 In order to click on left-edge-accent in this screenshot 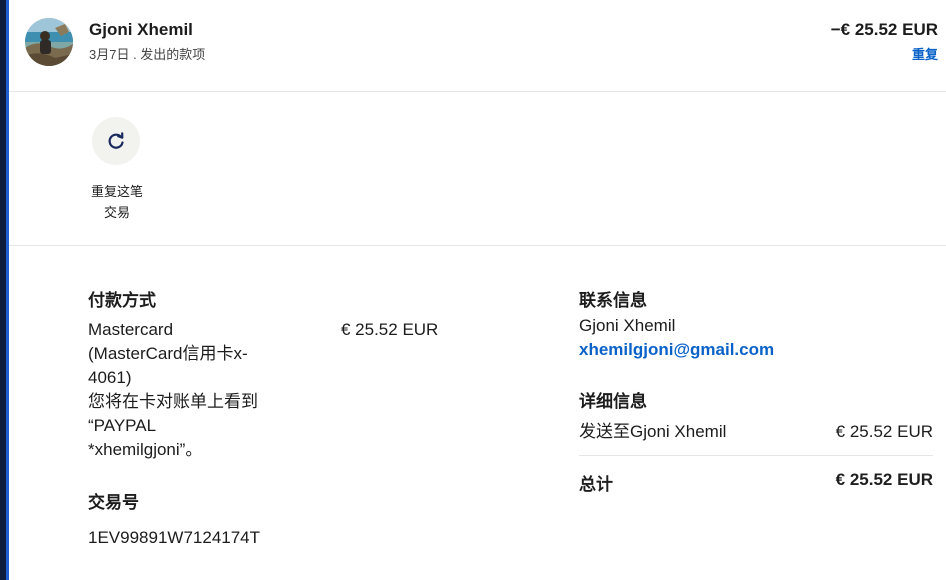, I will do `click(4, 290)`.